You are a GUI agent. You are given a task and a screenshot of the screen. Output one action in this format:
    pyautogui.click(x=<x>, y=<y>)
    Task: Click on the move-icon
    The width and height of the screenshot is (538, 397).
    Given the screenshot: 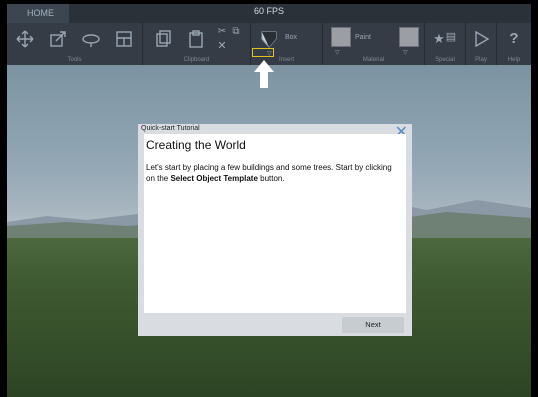 What is the action you would take?
    pyautogui.click(x=25, y=39)
    